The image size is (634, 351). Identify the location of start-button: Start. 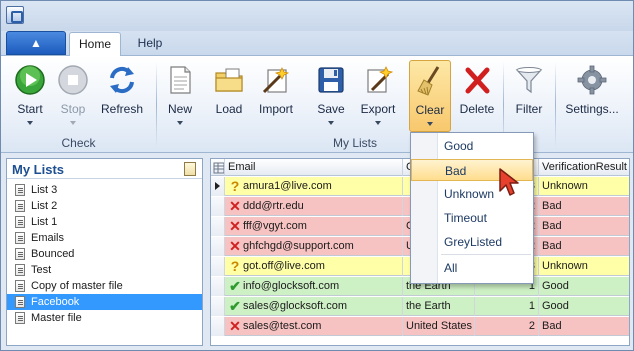
(30, 96).